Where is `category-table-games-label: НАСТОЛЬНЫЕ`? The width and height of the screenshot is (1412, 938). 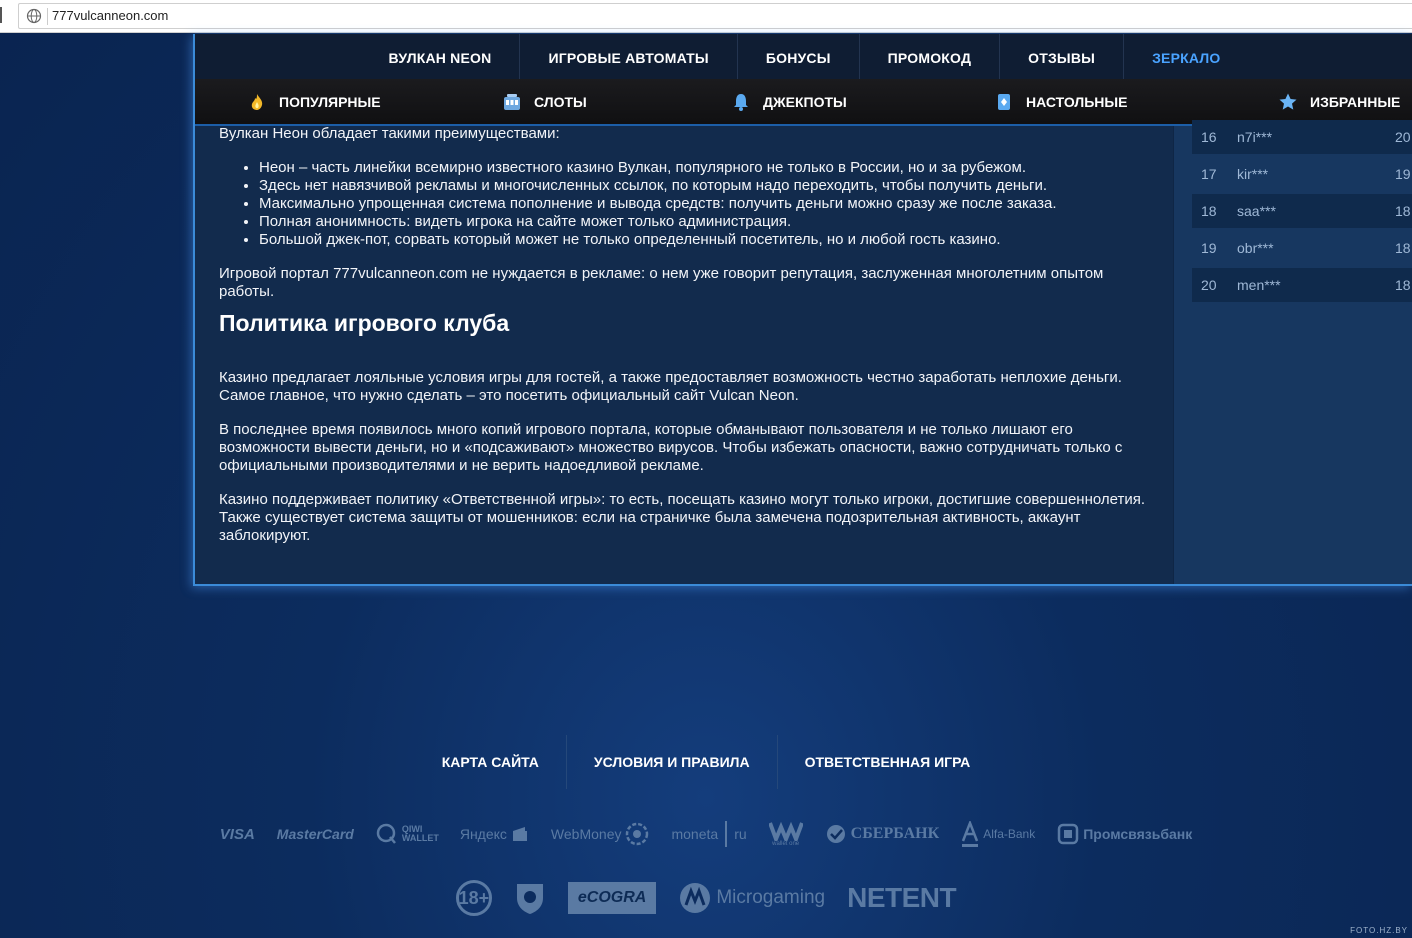
category-table-games-label: НАСТОЛЬНЫЕ is located at coordinates (1077, 101).